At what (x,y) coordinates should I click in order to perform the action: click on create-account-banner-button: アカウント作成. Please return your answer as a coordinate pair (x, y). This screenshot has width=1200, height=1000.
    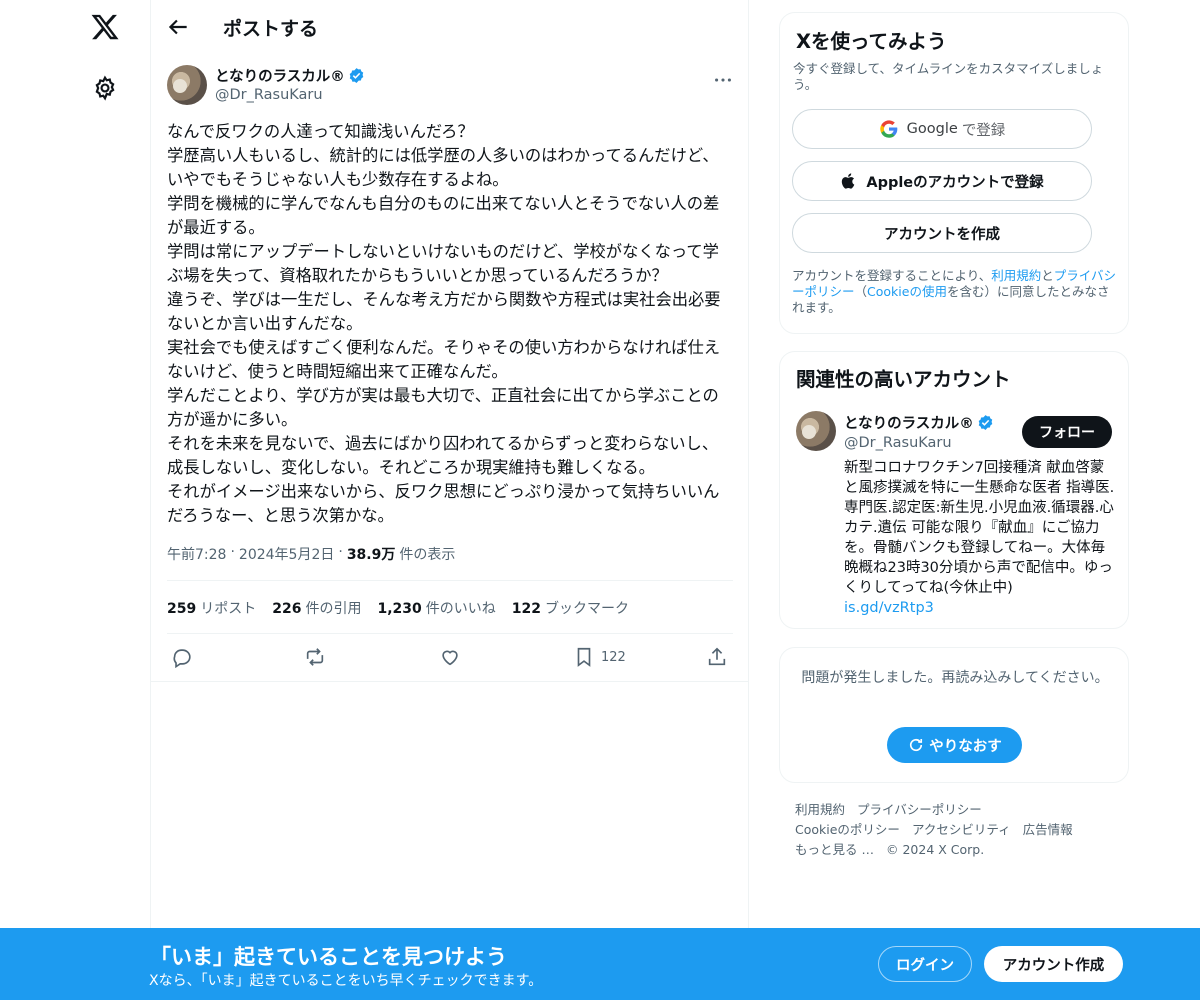
    Looking at the image, I should click on (1053, 964).